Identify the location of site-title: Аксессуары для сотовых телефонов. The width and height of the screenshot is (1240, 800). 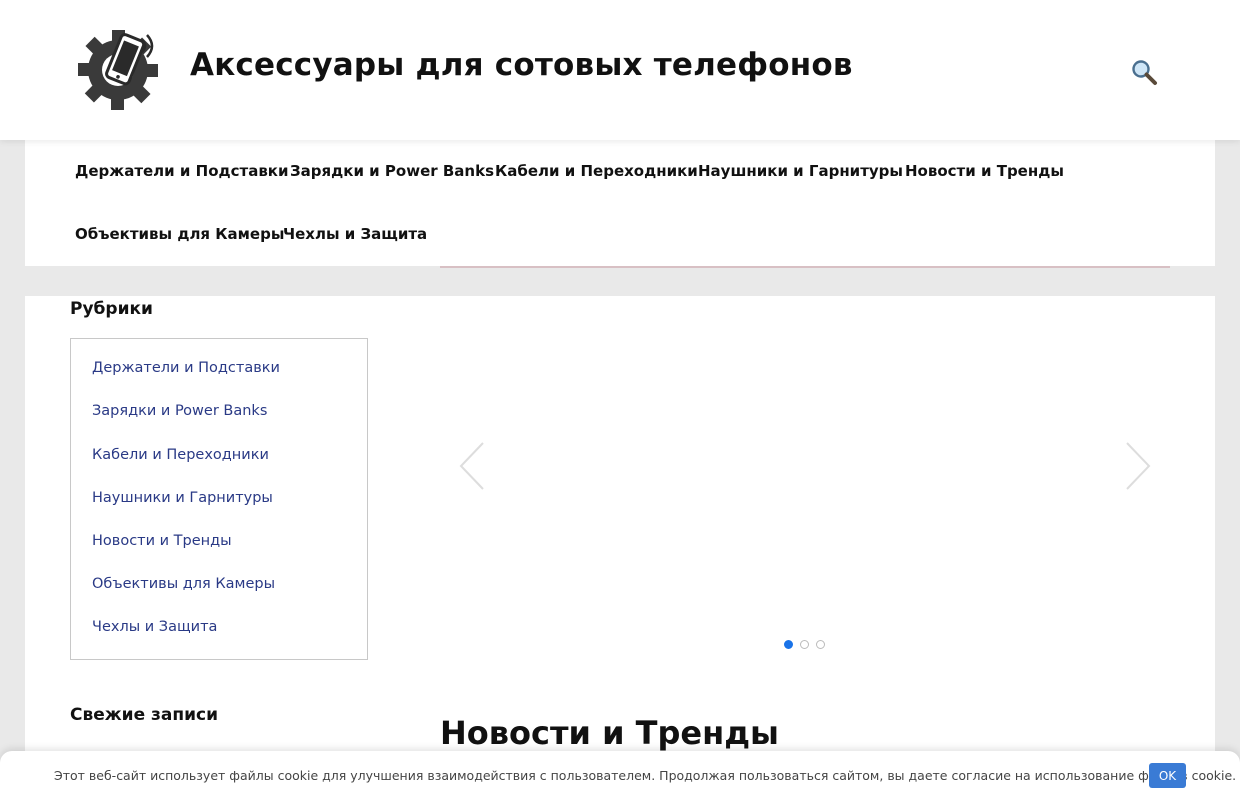
(521, 65).